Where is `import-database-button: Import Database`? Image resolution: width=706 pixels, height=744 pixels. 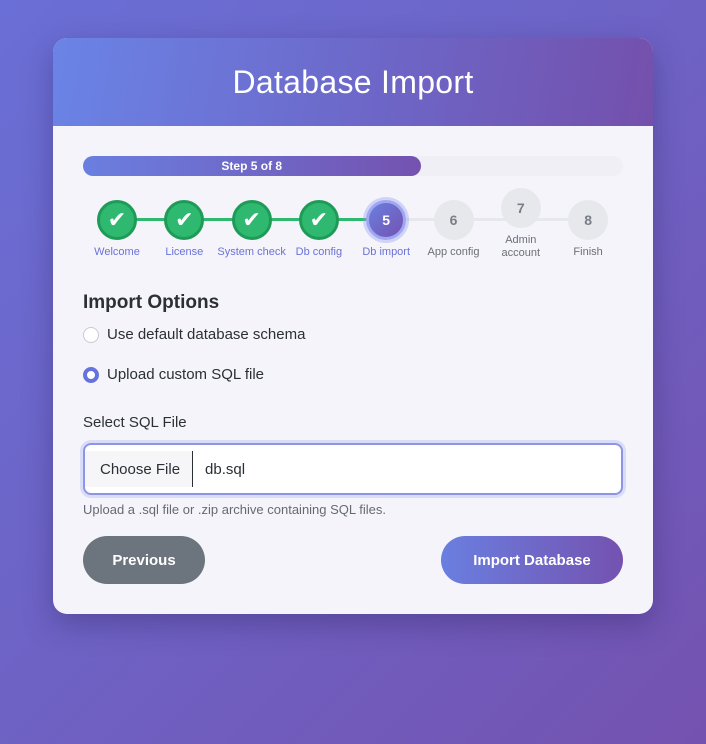
import-database-button: Import Database is located at coordinates (532, 560).